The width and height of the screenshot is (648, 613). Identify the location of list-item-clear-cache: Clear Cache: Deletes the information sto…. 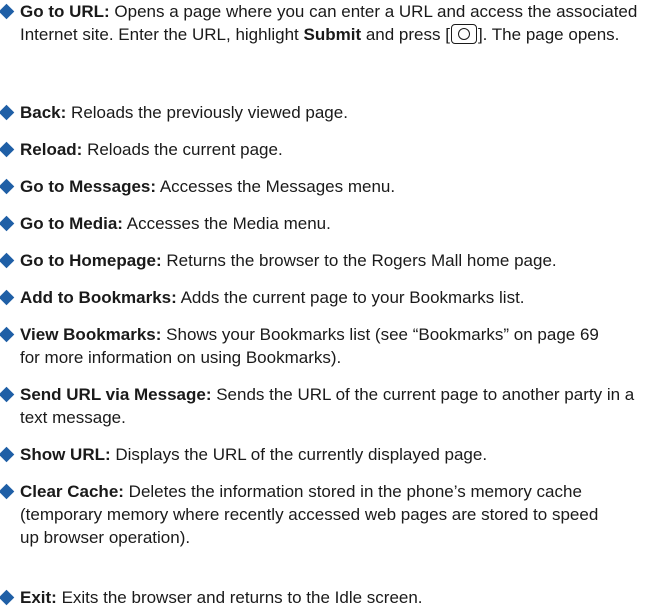
(308, 514).